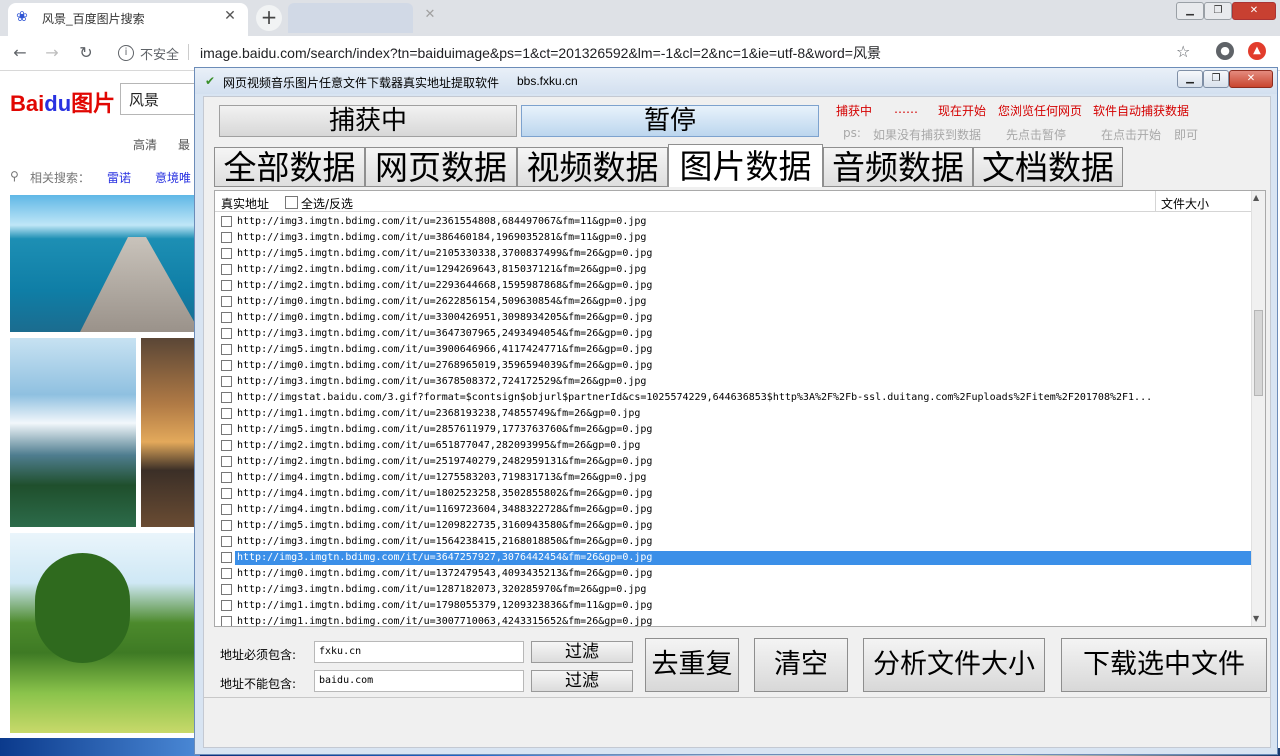  I want to click on column-header-size: 文件大小, so click(1185, 203).